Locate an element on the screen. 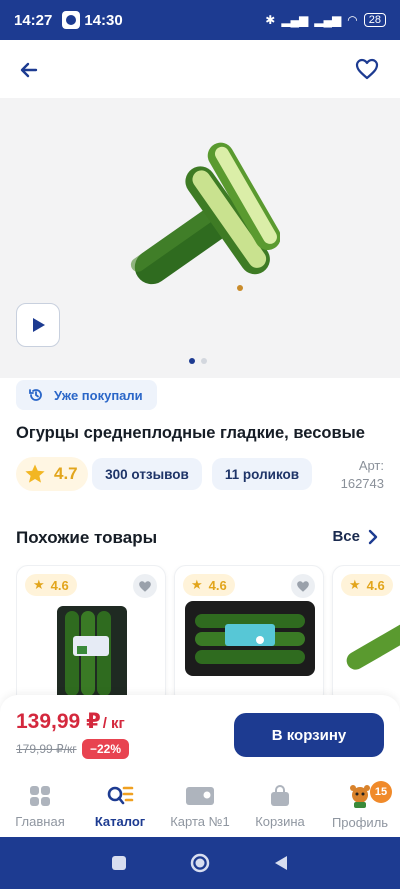 The height and width of the screenshot is (889, 400). already-bought-label: Уже покупали is located at coordinates (98, 395).